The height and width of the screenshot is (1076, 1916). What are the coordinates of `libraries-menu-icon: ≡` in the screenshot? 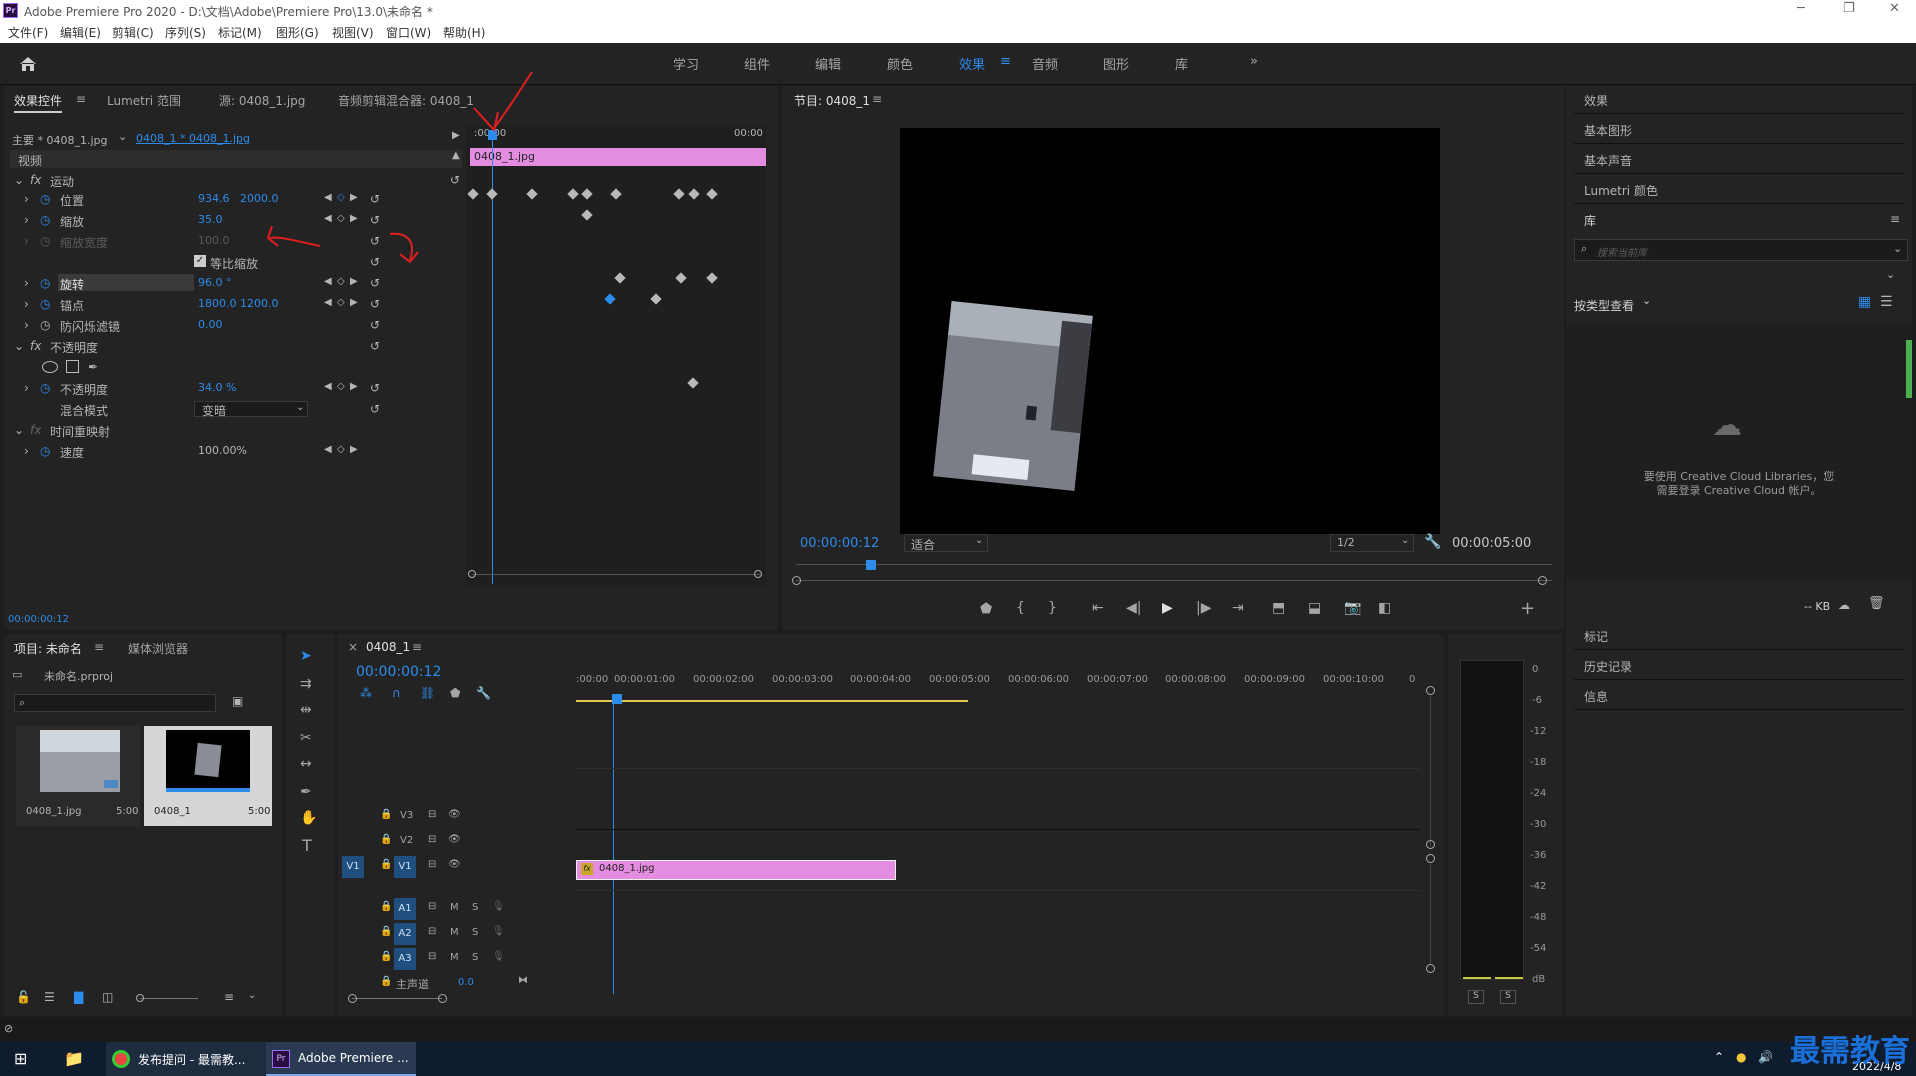 It's located at (1895, 219).